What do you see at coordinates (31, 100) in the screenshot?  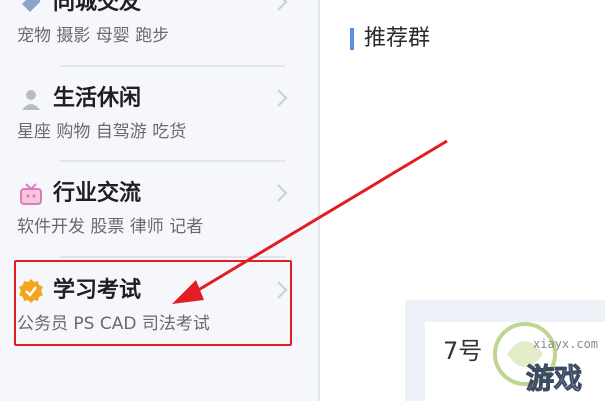 I see `person-icon` at bounding box center [31, 100].